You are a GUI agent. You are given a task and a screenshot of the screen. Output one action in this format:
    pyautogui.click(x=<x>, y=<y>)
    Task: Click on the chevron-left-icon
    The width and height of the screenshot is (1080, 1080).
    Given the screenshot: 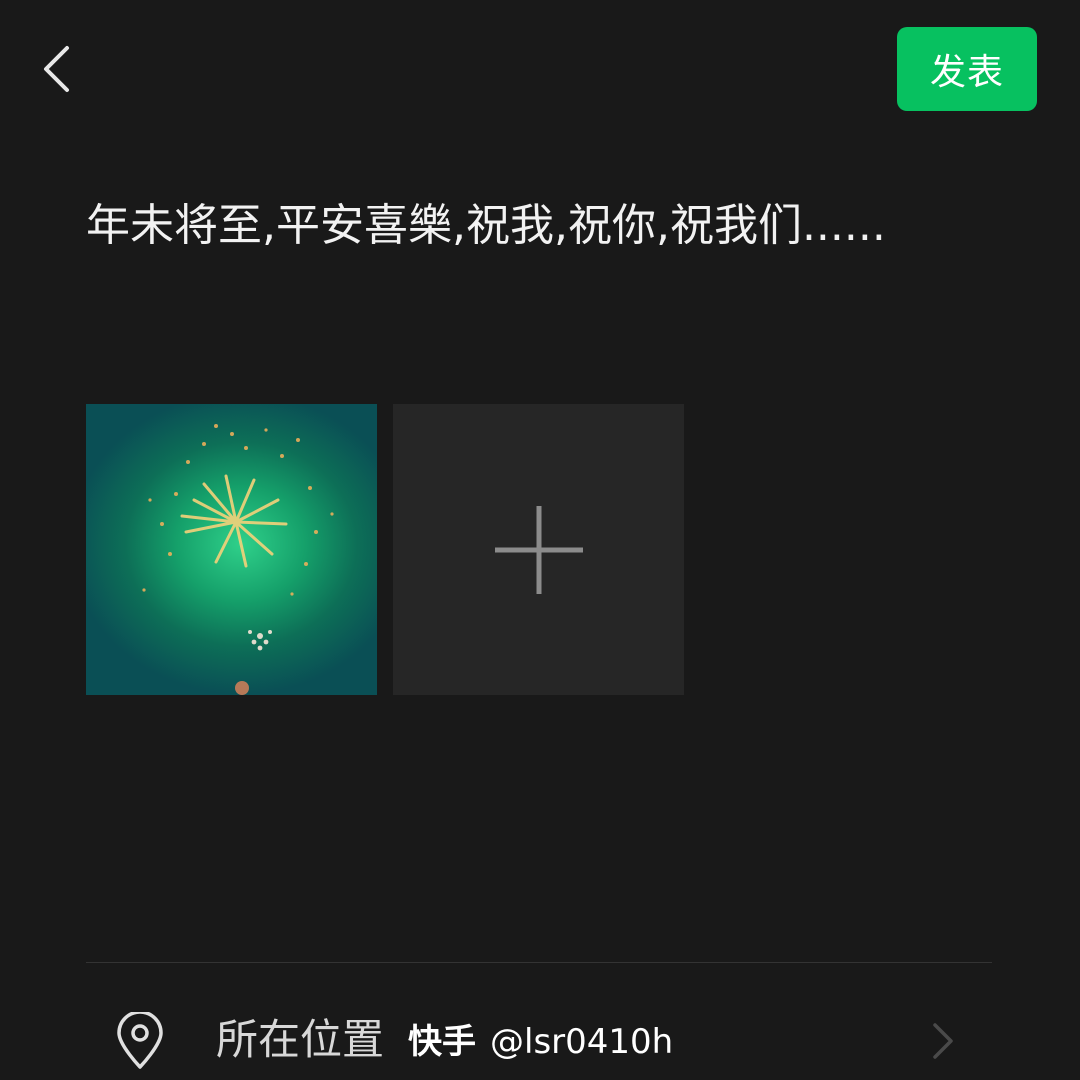 What is the action you would take?
    pyautogui.click(x=56, y=69)
    